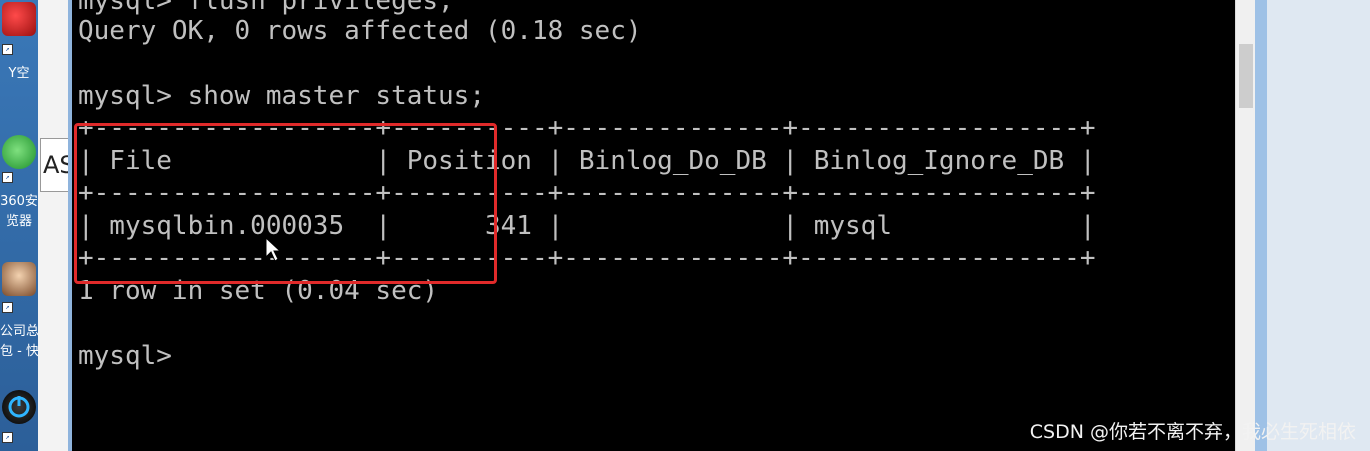 The width and height of the screenshot is (1370, 451). Describe the element at coordinates (125, 356) in the screenshot. I see `terminal-prompt: mysql>` at that location.